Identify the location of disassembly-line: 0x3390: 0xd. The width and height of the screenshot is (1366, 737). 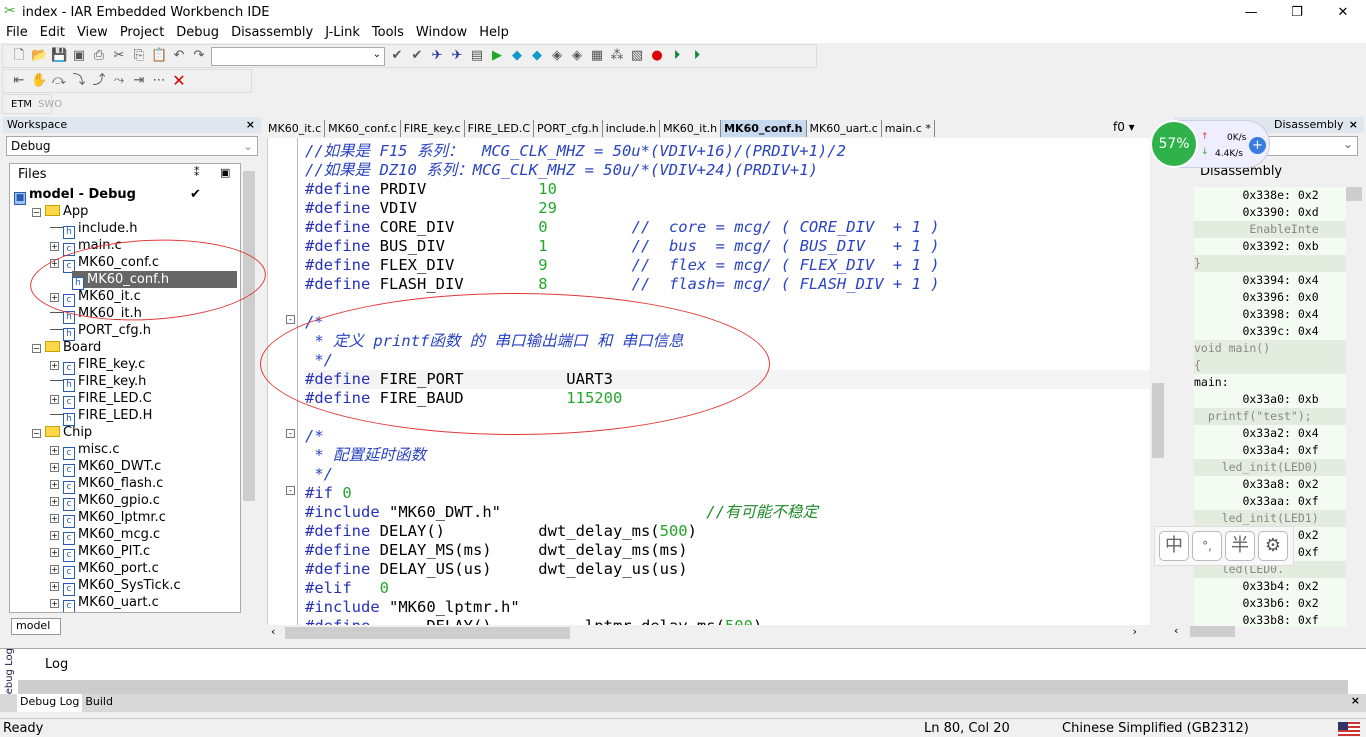
(1270, 212).